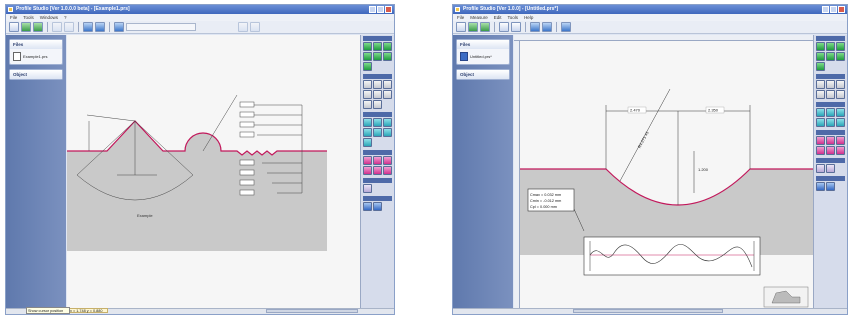 Image resolution: width=851 pixels, height=320 pixels. I want to click on menu-file: File, so click(460, 17).